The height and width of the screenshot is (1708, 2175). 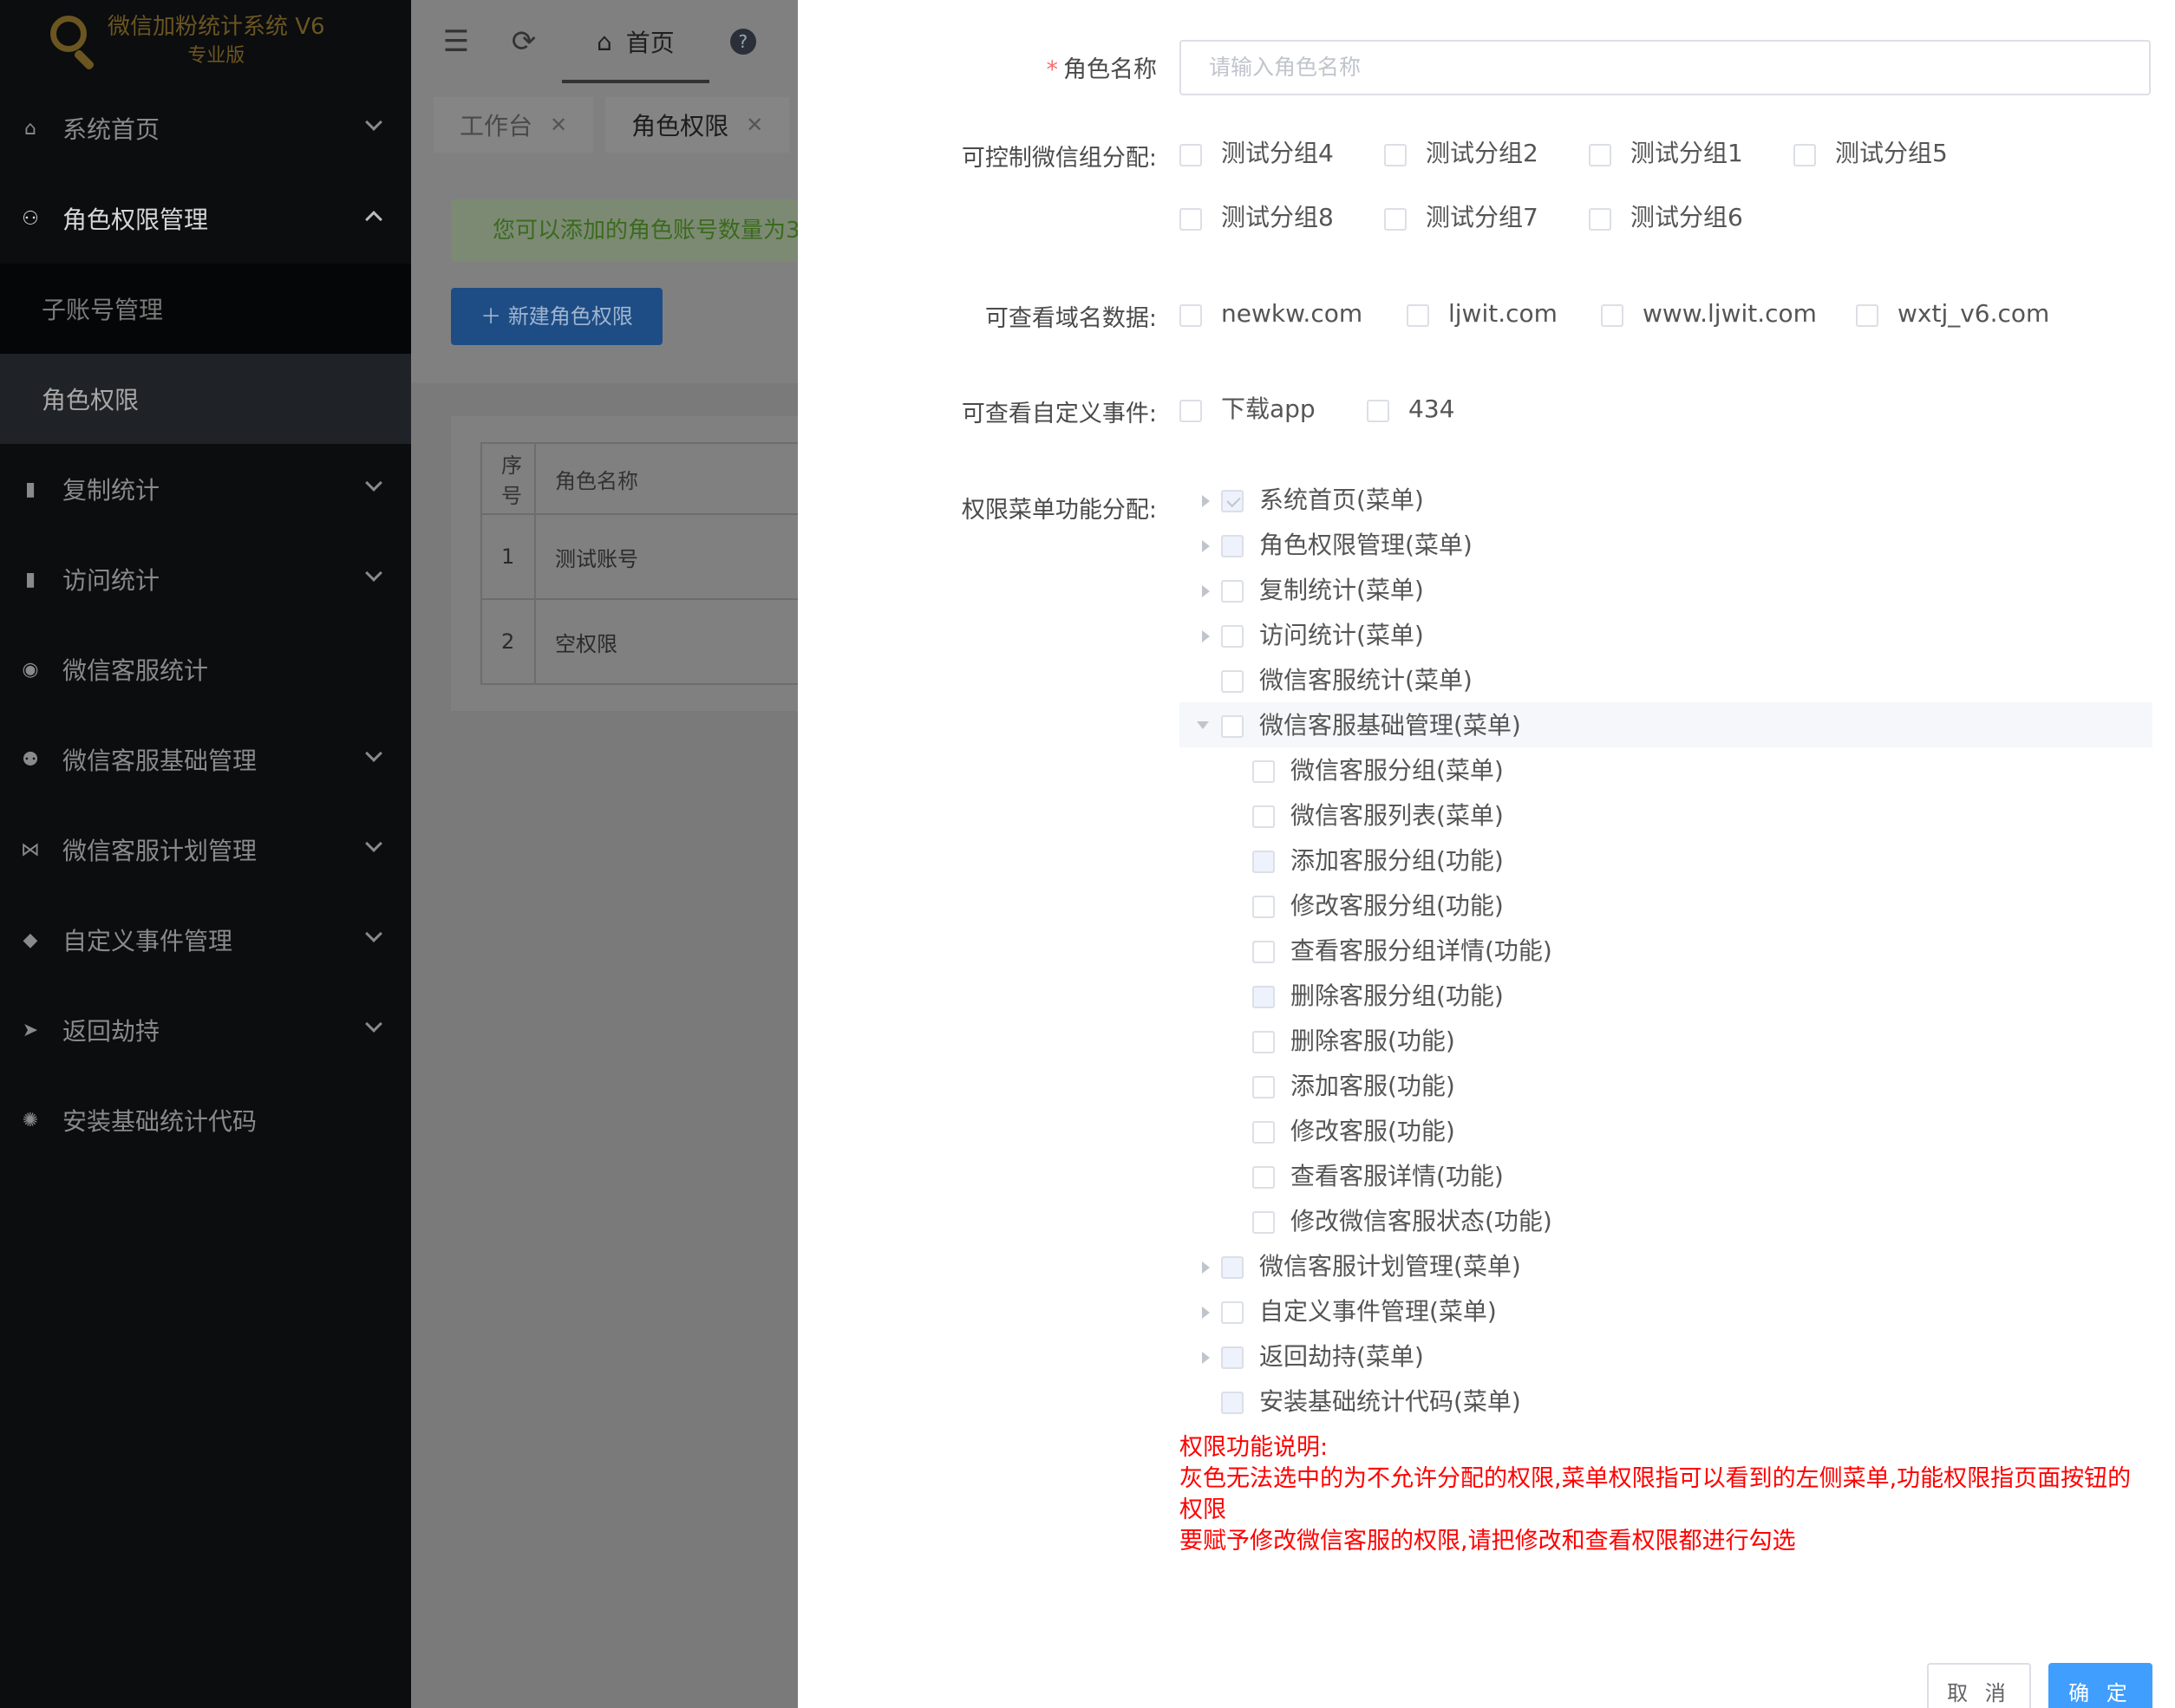 I want to click on tree-node-label: 微信客服列表(菜单), so click(x=1397, y=815).